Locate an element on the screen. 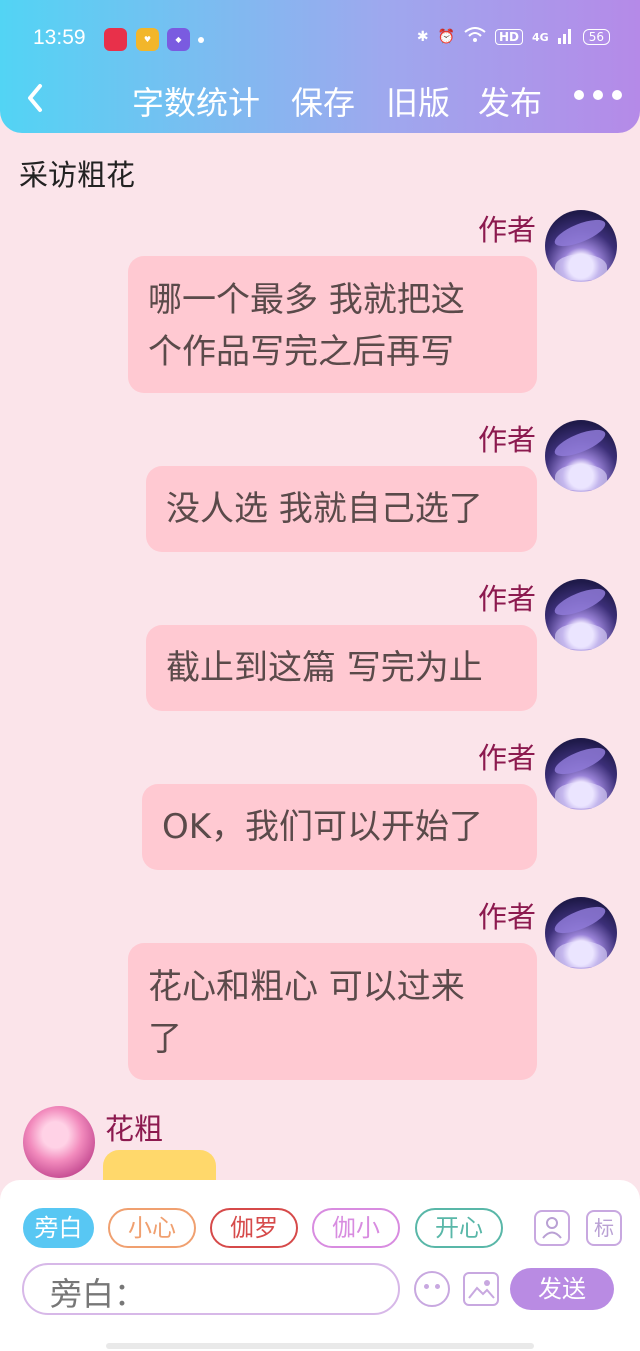 This screenshot has height=1351, width=640. hd-badge: HD is located at coordinates (509, 37).